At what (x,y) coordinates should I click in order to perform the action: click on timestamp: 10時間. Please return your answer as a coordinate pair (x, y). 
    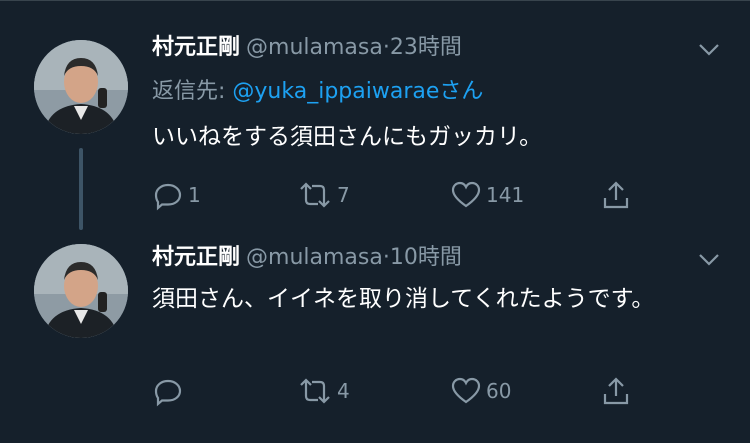
    Looking at the image, I should click on (426, 257).